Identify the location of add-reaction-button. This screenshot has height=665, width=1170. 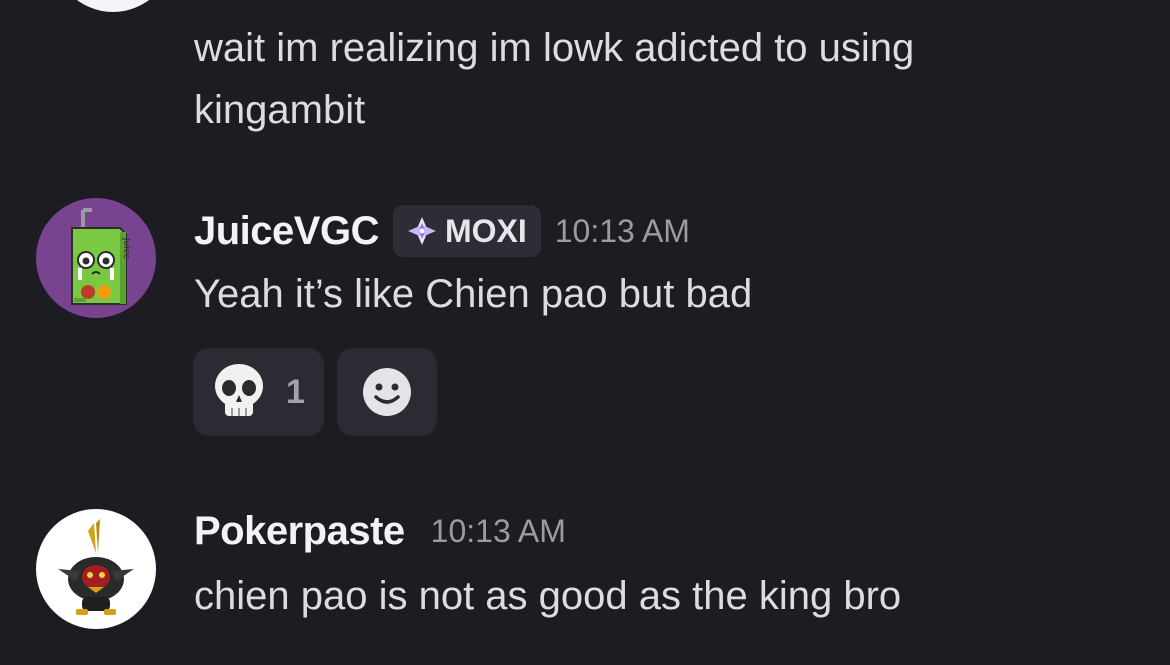
(387, 392).